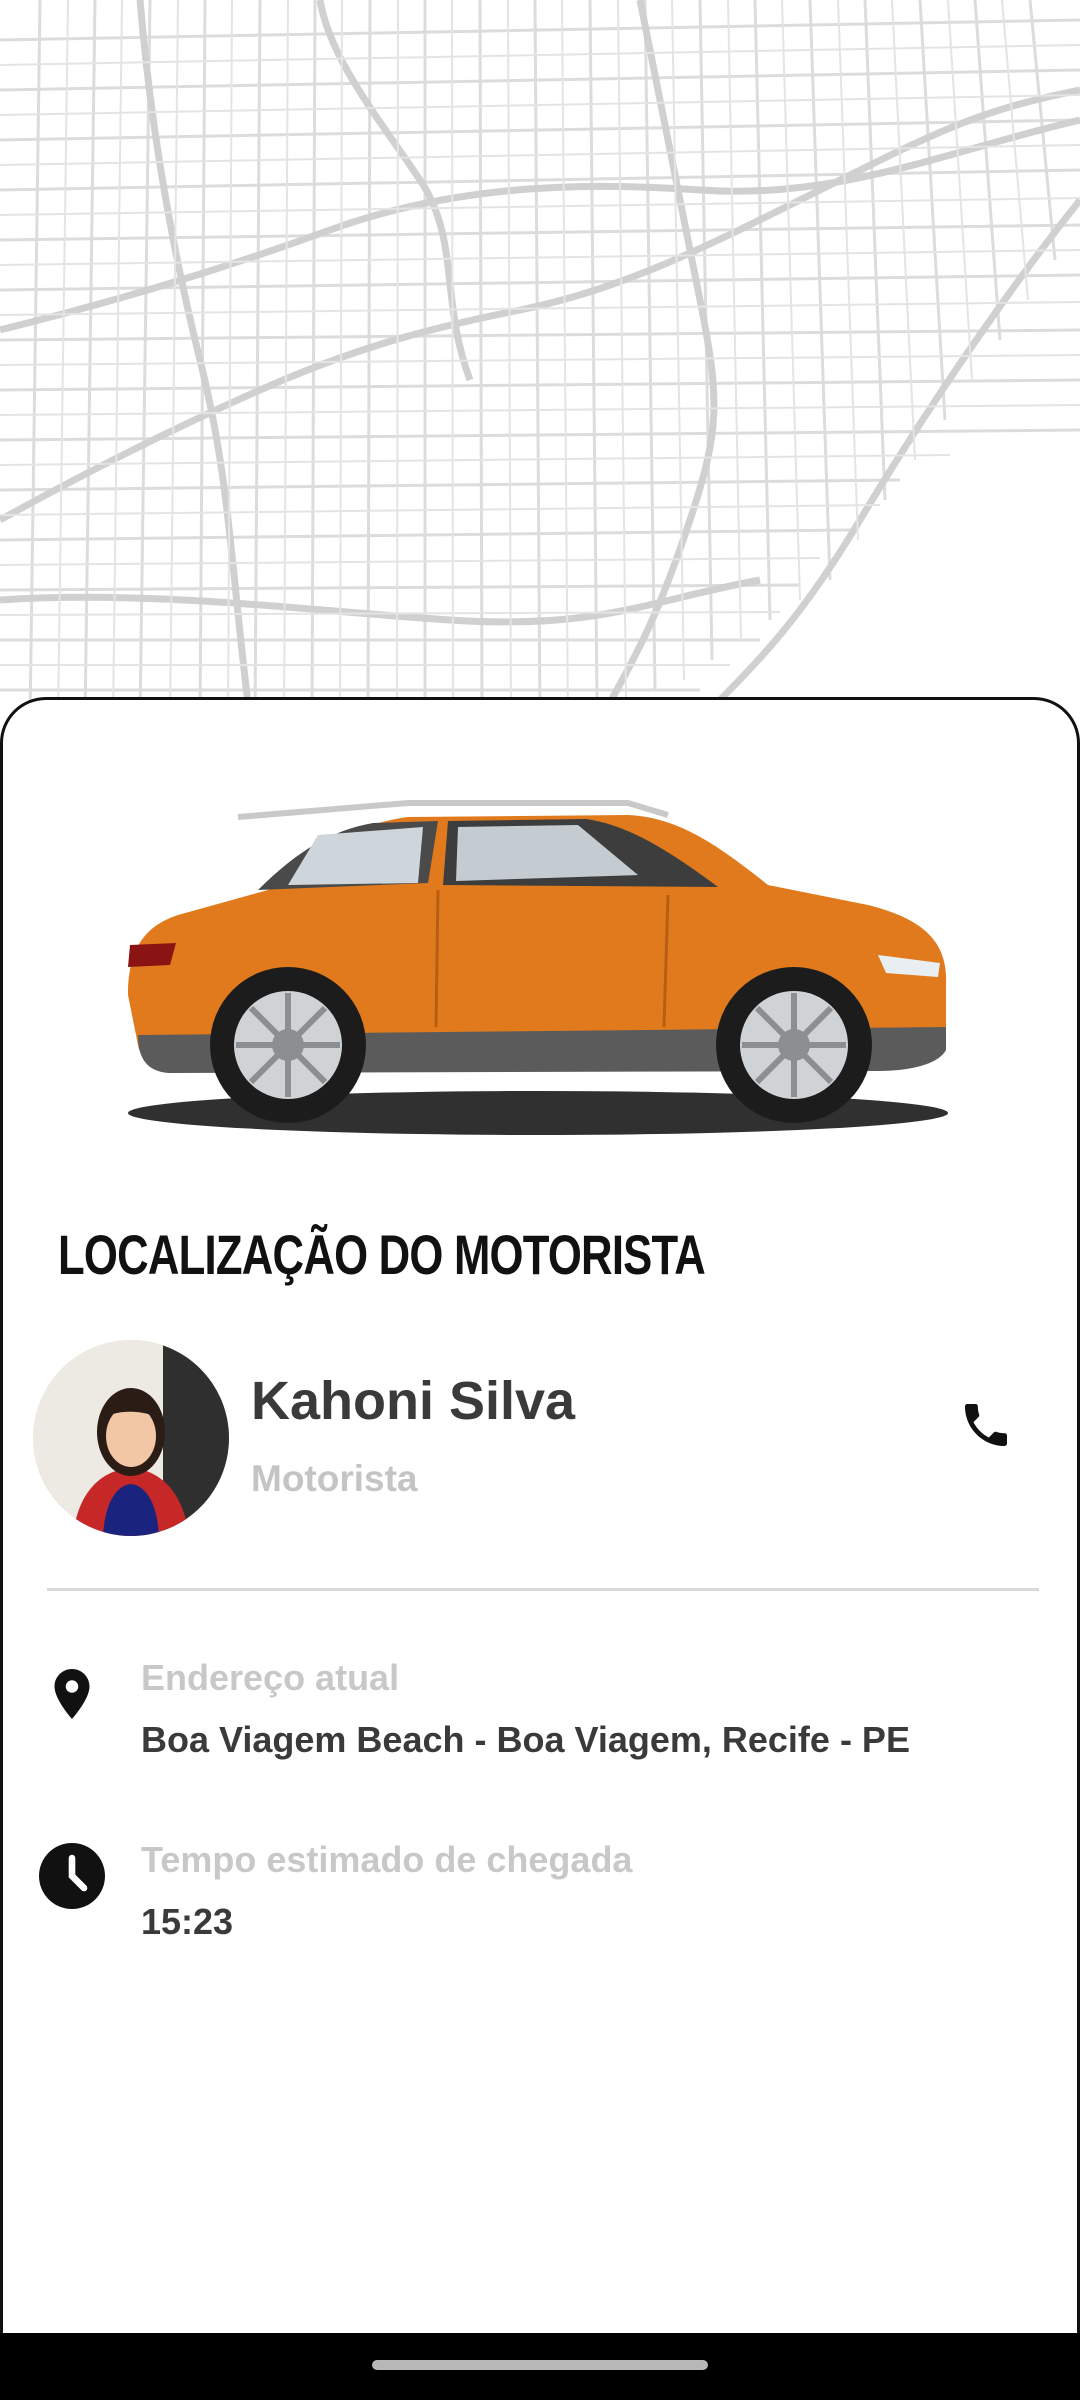 The image size is (1080, 2400). I want to click on home-gesture-handle, so click(540, 2365).